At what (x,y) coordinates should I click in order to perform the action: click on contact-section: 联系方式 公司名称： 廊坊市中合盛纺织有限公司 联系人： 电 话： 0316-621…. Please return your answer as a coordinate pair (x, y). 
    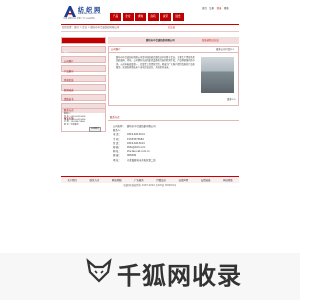
    Looking at the image, I should click on (173, 143).